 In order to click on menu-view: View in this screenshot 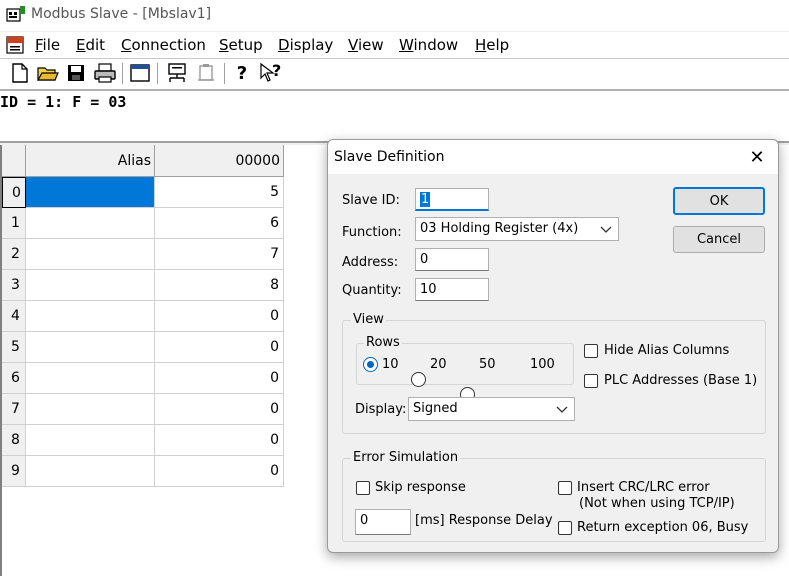, I will do `click(366, 45)`.